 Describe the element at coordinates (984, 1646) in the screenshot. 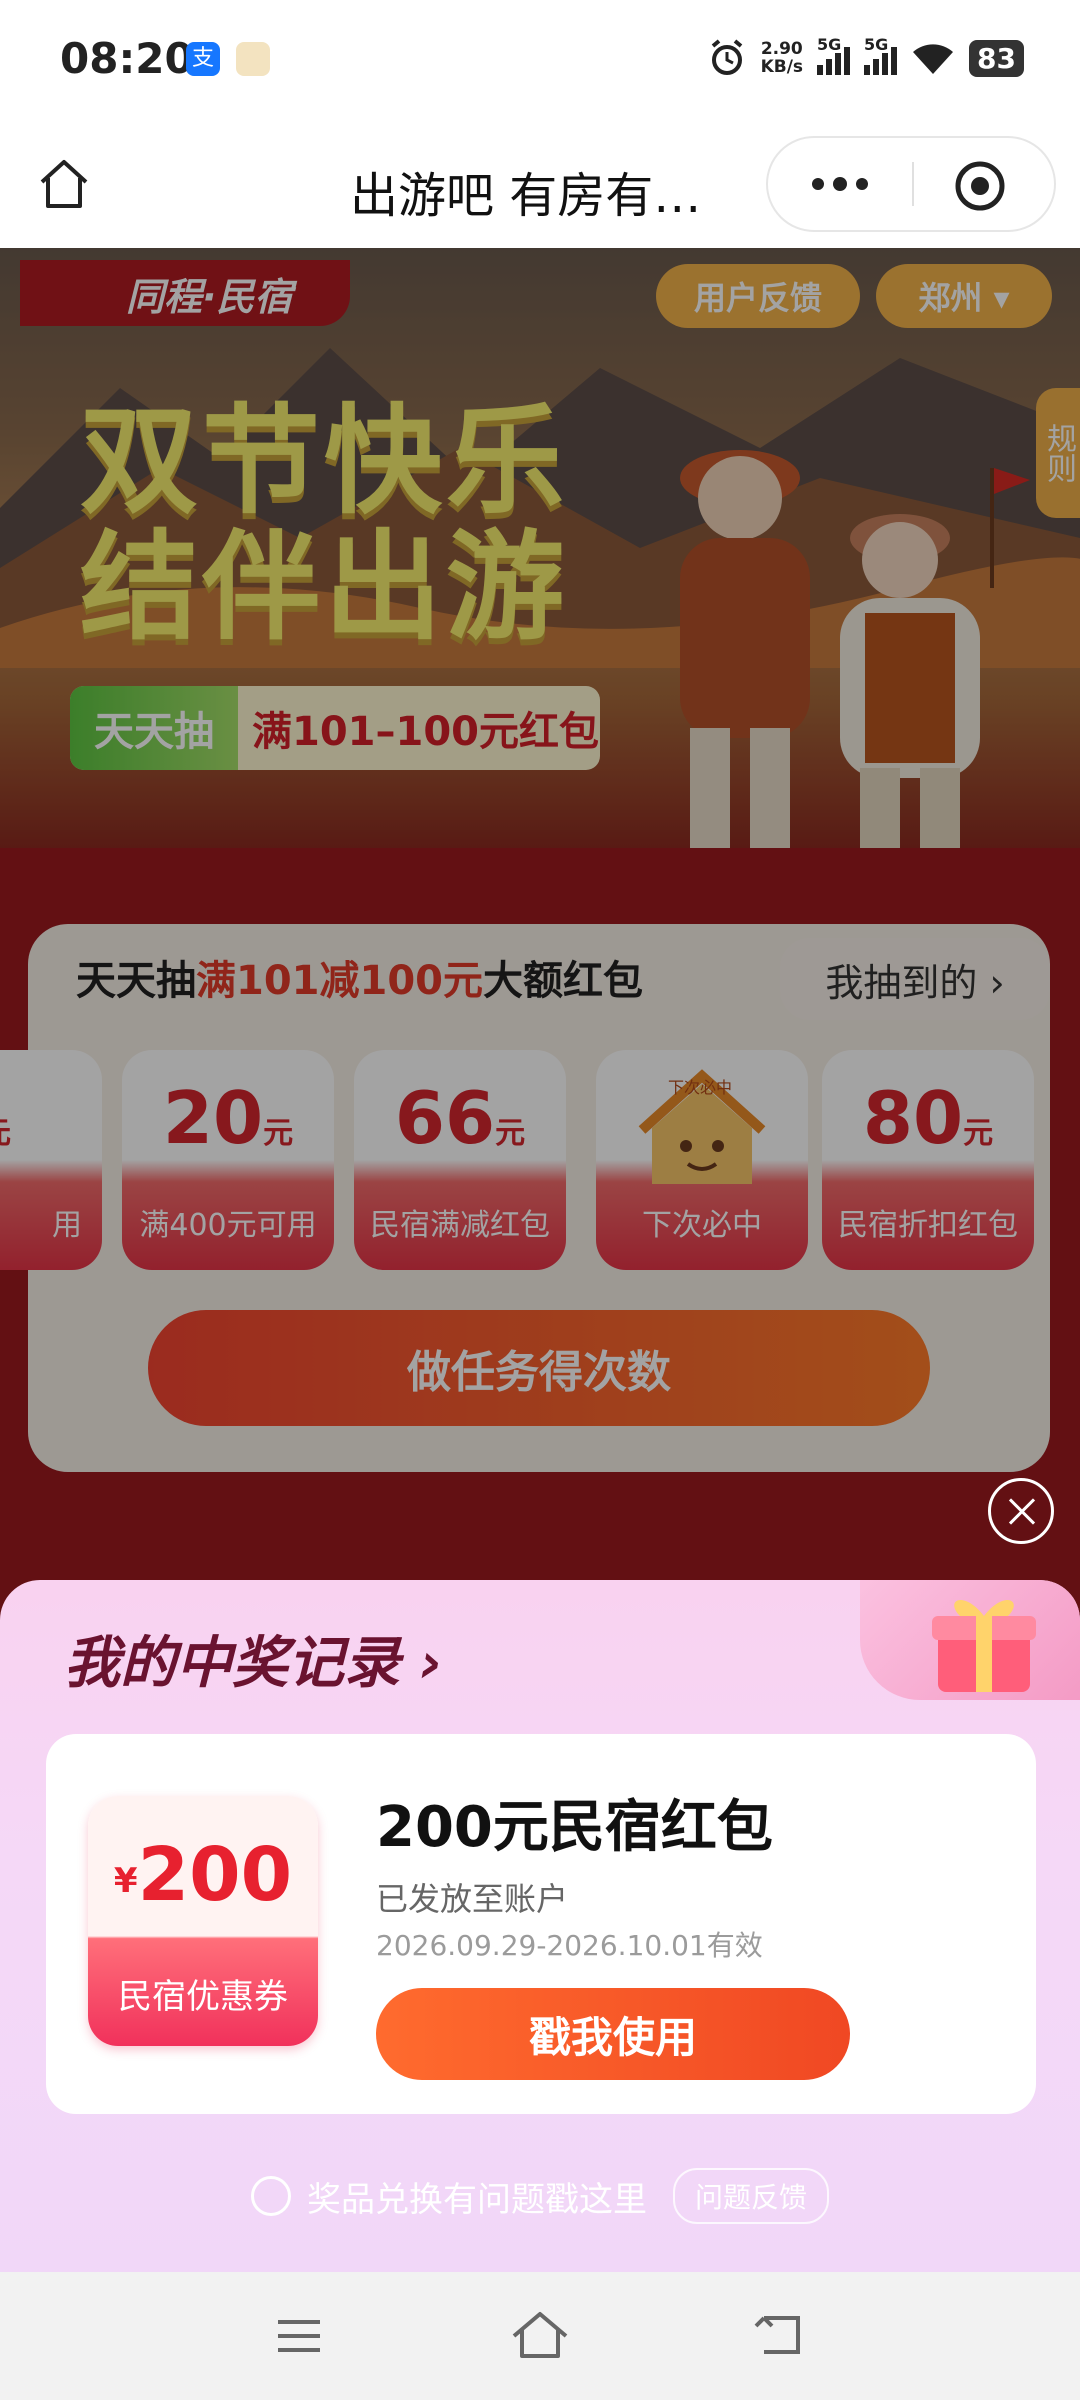

I see `gift-box-icon` at that location.